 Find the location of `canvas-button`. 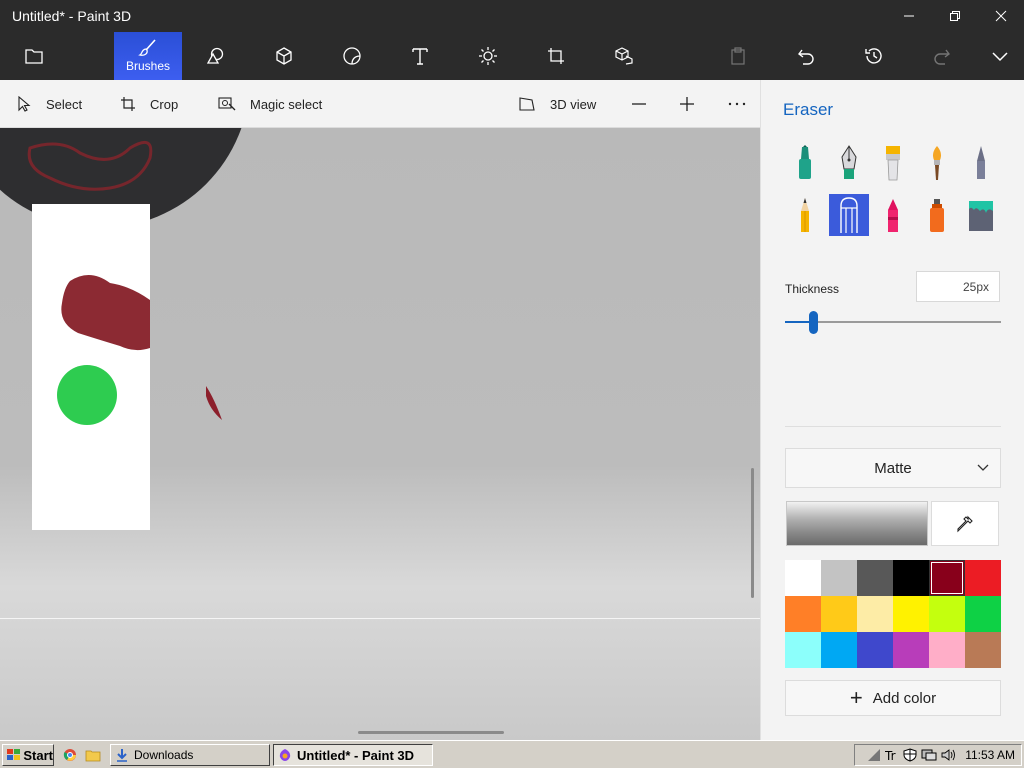

canvas-button is located at coordinates (556, 56).